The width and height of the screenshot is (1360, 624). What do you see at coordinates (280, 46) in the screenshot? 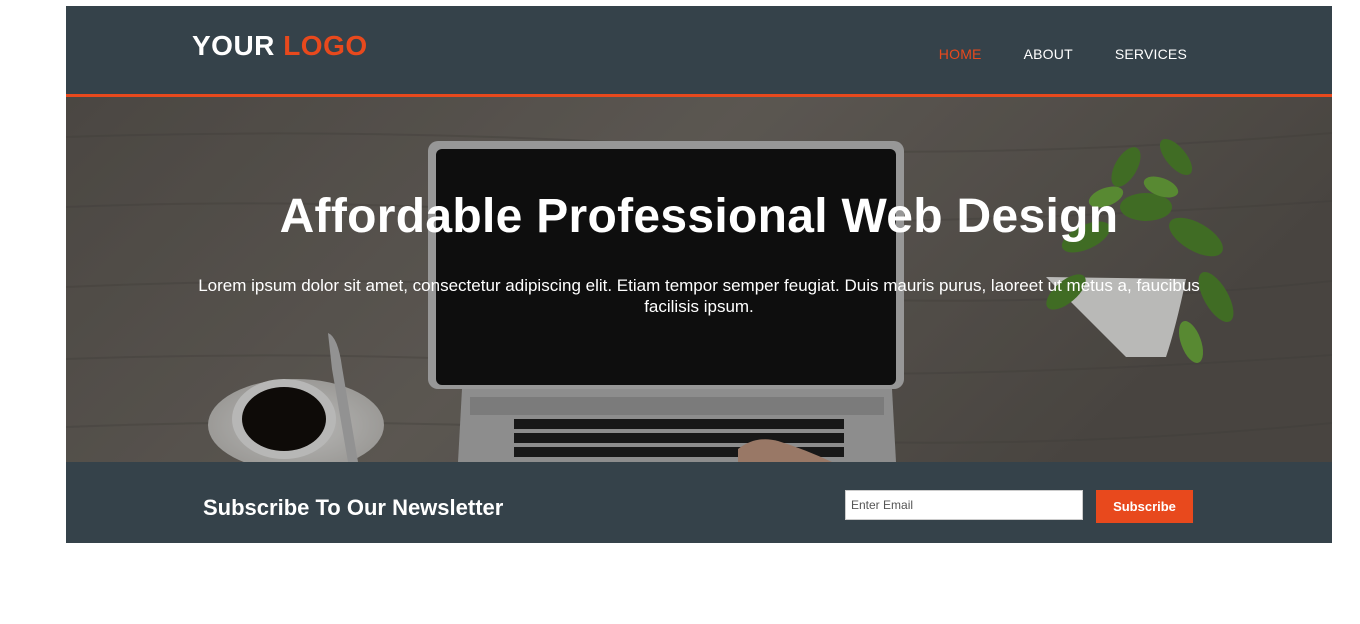
I see `site-logo: YOUR LOGO` at bounding box center [280, 46].